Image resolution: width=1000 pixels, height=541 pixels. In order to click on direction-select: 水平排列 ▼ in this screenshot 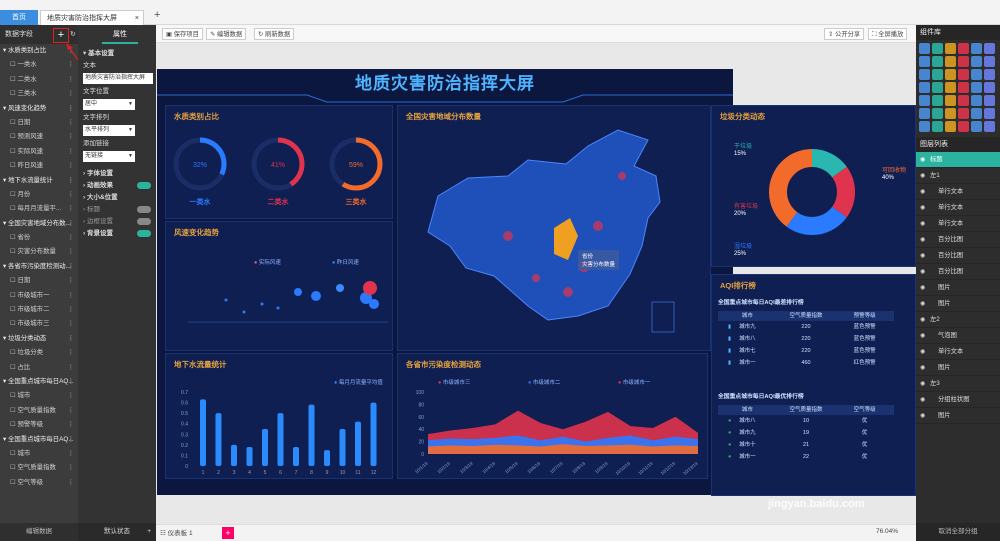, I will do `click(109, 130)`.